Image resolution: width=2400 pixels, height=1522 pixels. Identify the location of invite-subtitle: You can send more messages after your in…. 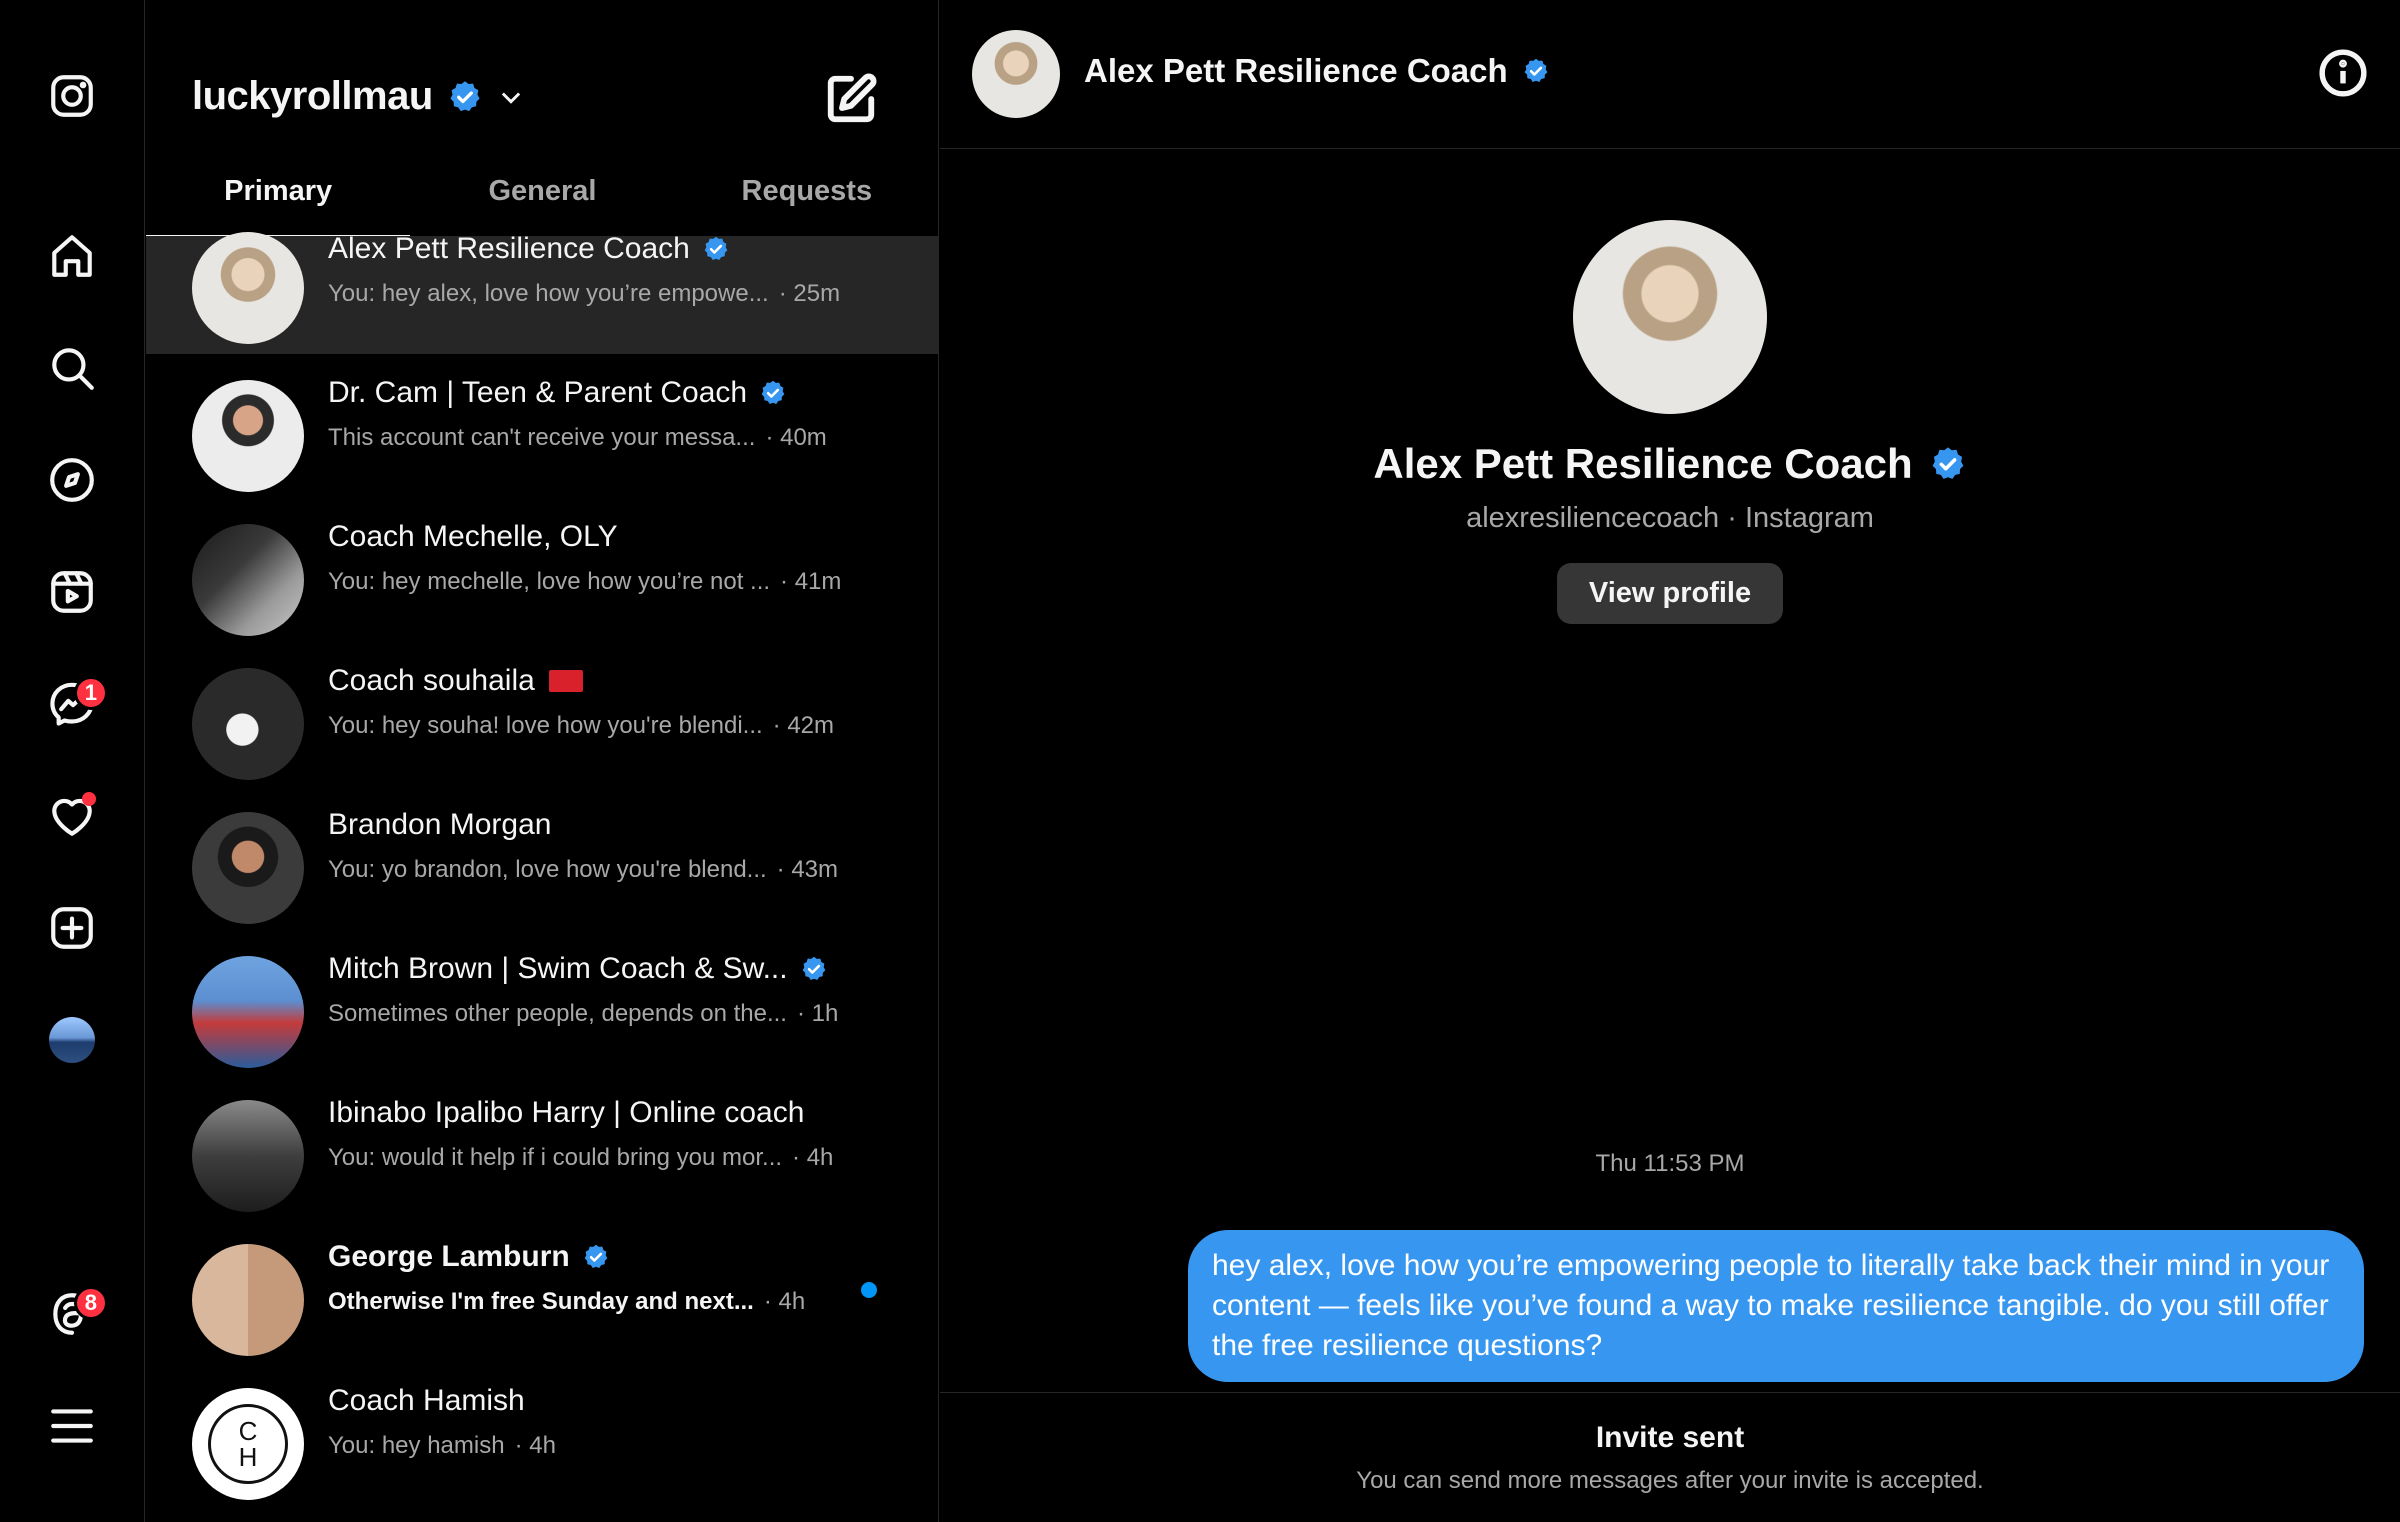
(1670, 1480).